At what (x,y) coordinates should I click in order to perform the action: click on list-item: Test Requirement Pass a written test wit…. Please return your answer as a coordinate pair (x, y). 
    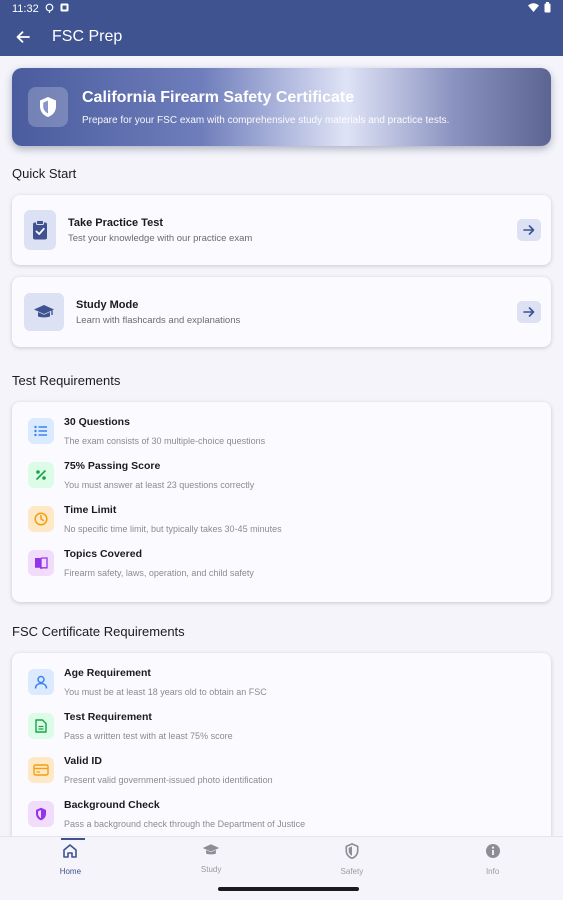
    Looking at the image, I should click on (282, 733).